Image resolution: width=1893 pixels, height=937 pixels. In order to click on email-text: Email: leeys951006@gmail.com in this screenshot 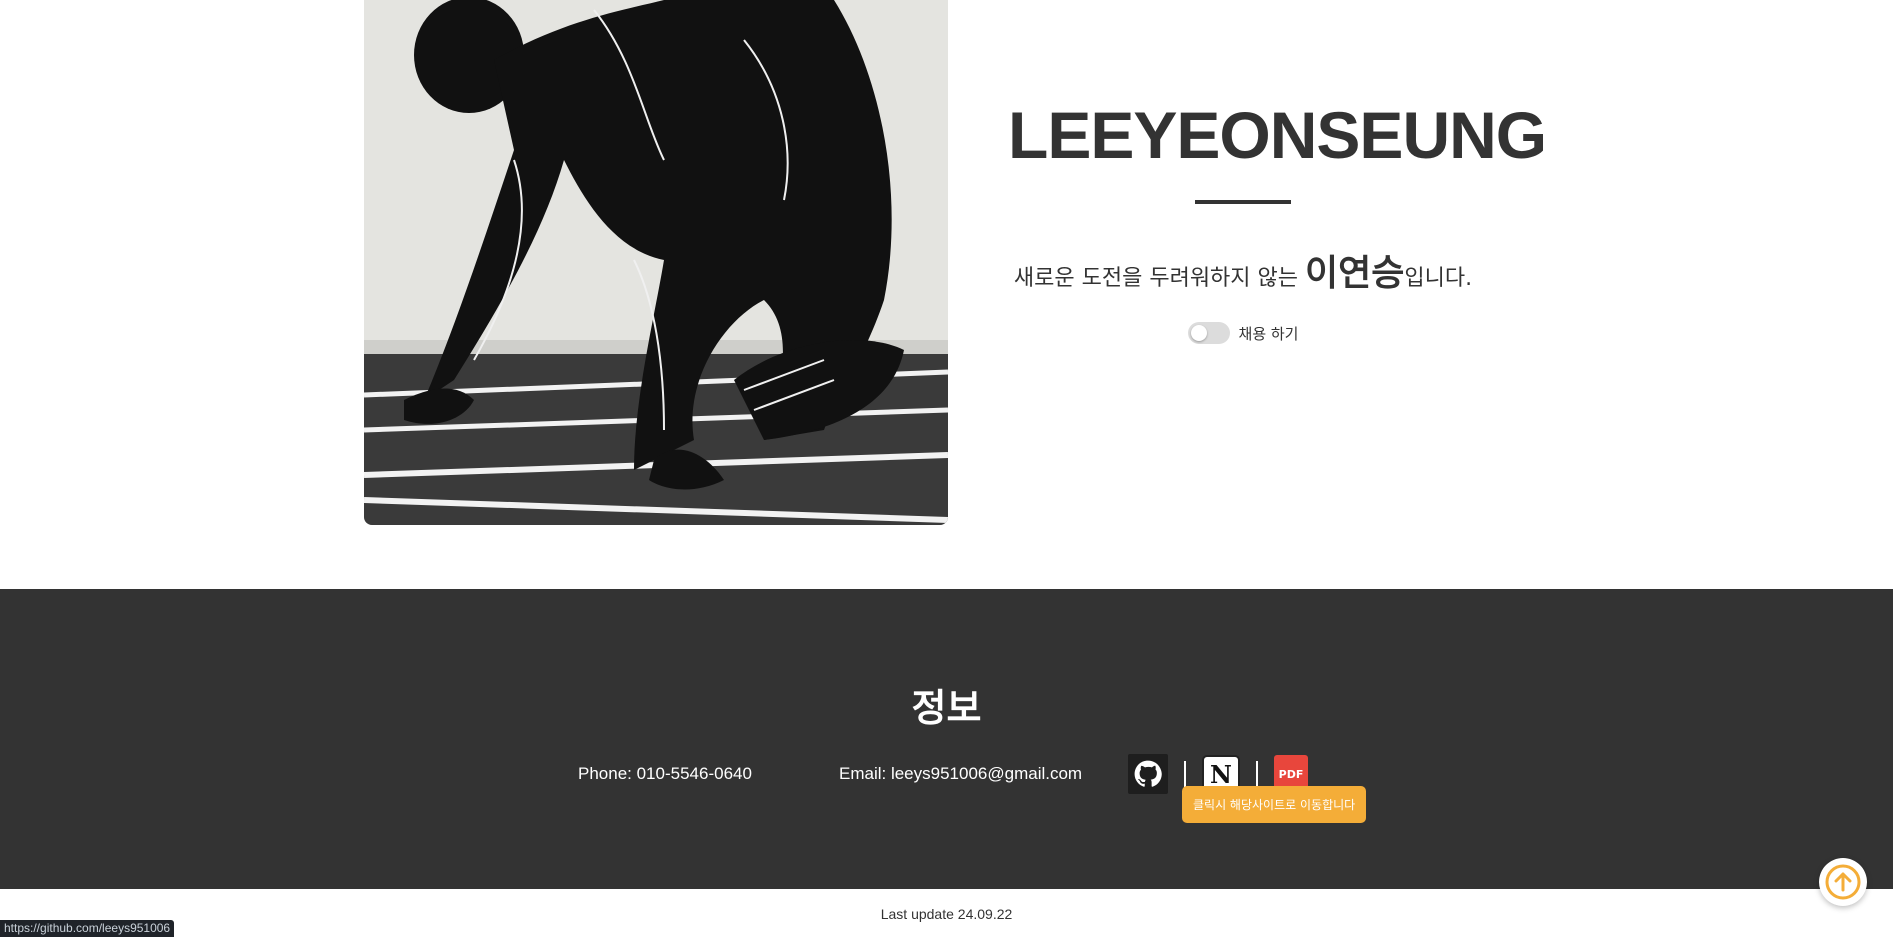, I will do `click(961, 773)`.